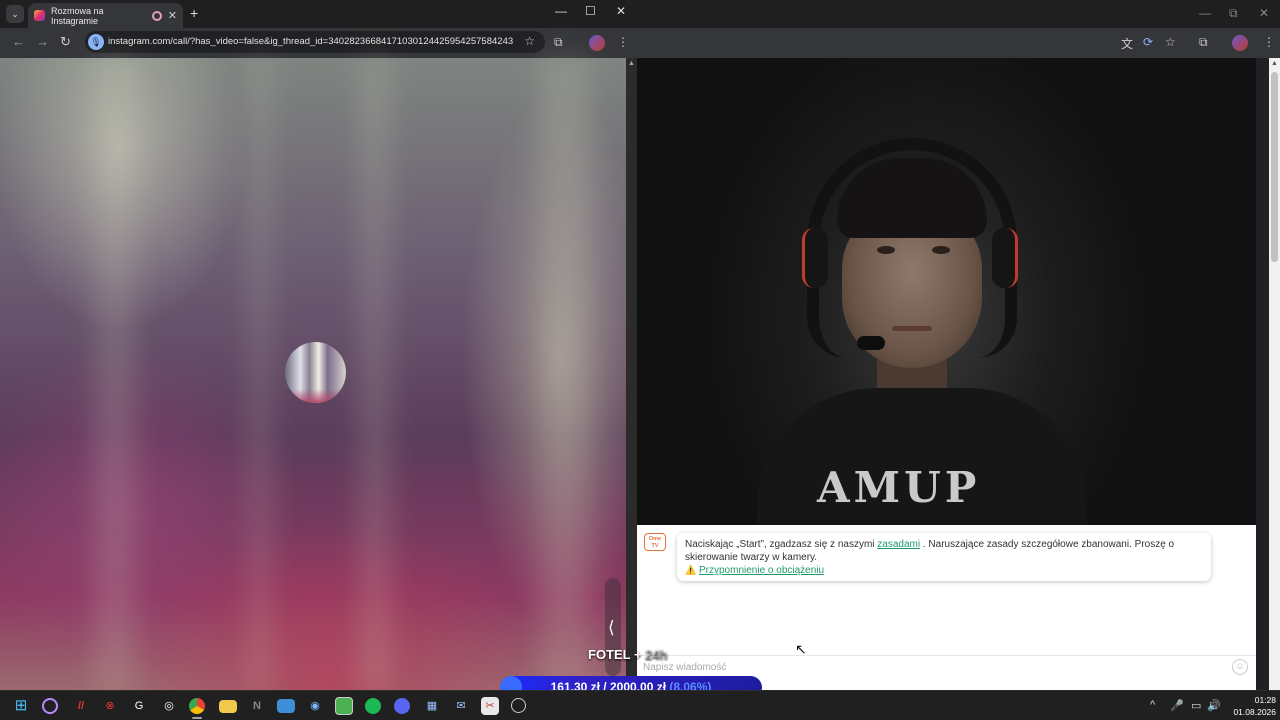 Image resolution: width=1280 pixels, height=720 pixels. Describe the element at coordinates (77, 15) in the screenshot. I see `tab-title: Rozmowa na Instagramie` at that location.